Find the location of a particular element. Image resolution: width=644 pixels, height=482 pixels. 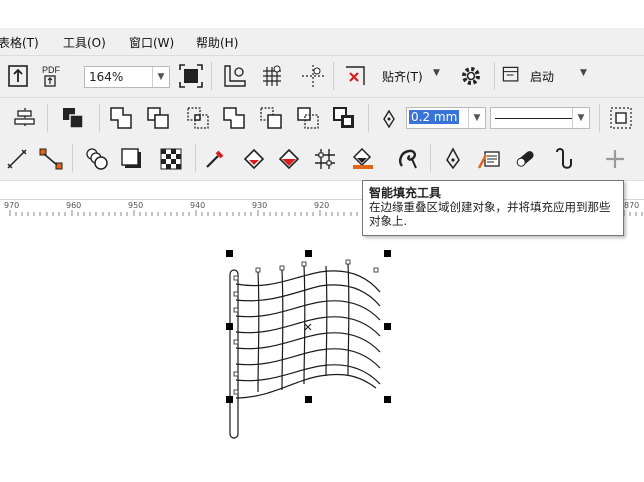

show-rulers-icon is located at coordinates (235, 76).